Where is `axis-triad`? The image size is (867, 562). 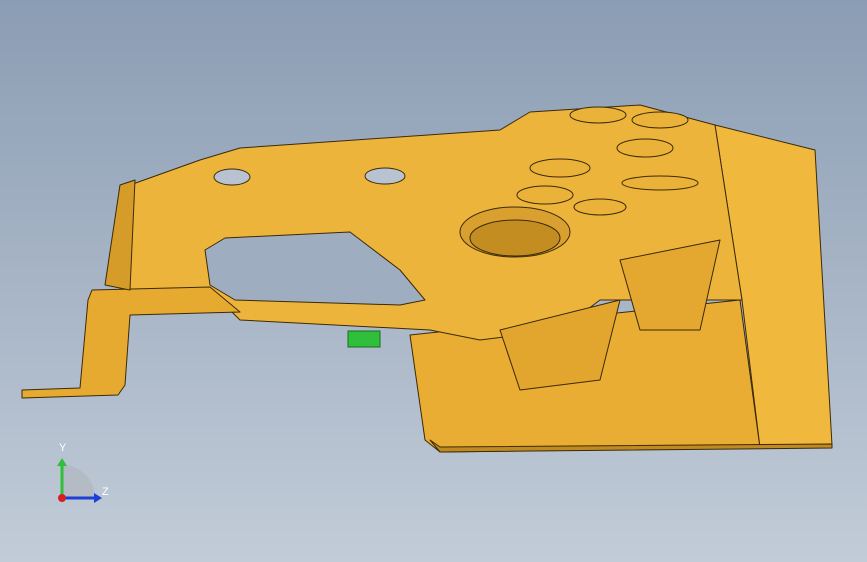 axis-triad is located at coordinates (79, 480).